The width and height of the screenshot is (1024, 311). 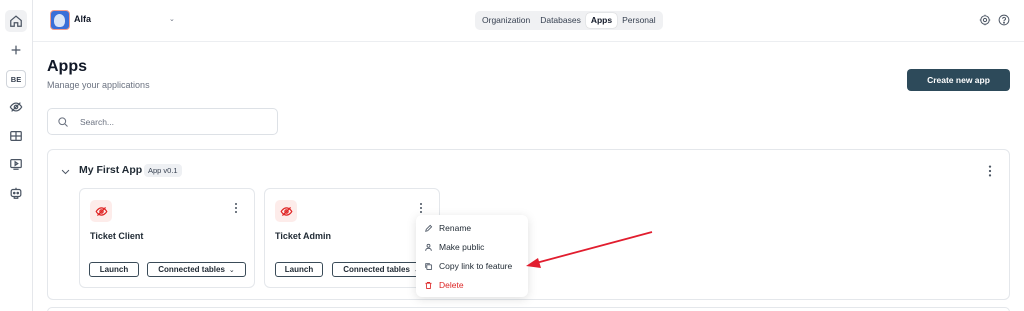 I want to click on sidebar-item-media, so click(x=16, y=164).